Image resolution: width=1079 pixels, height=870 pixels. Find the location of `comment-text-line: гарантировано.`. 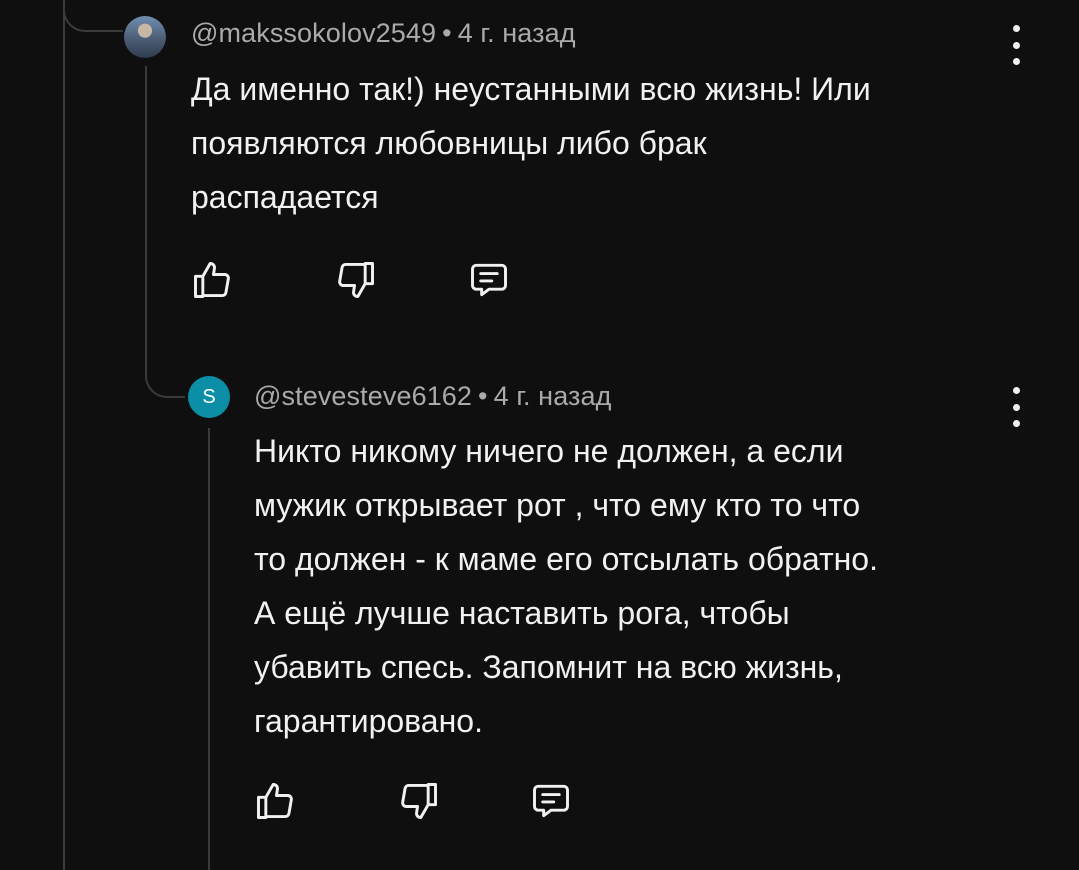

comment-text-line: гарантировано. is located at coordinates (368, 721).